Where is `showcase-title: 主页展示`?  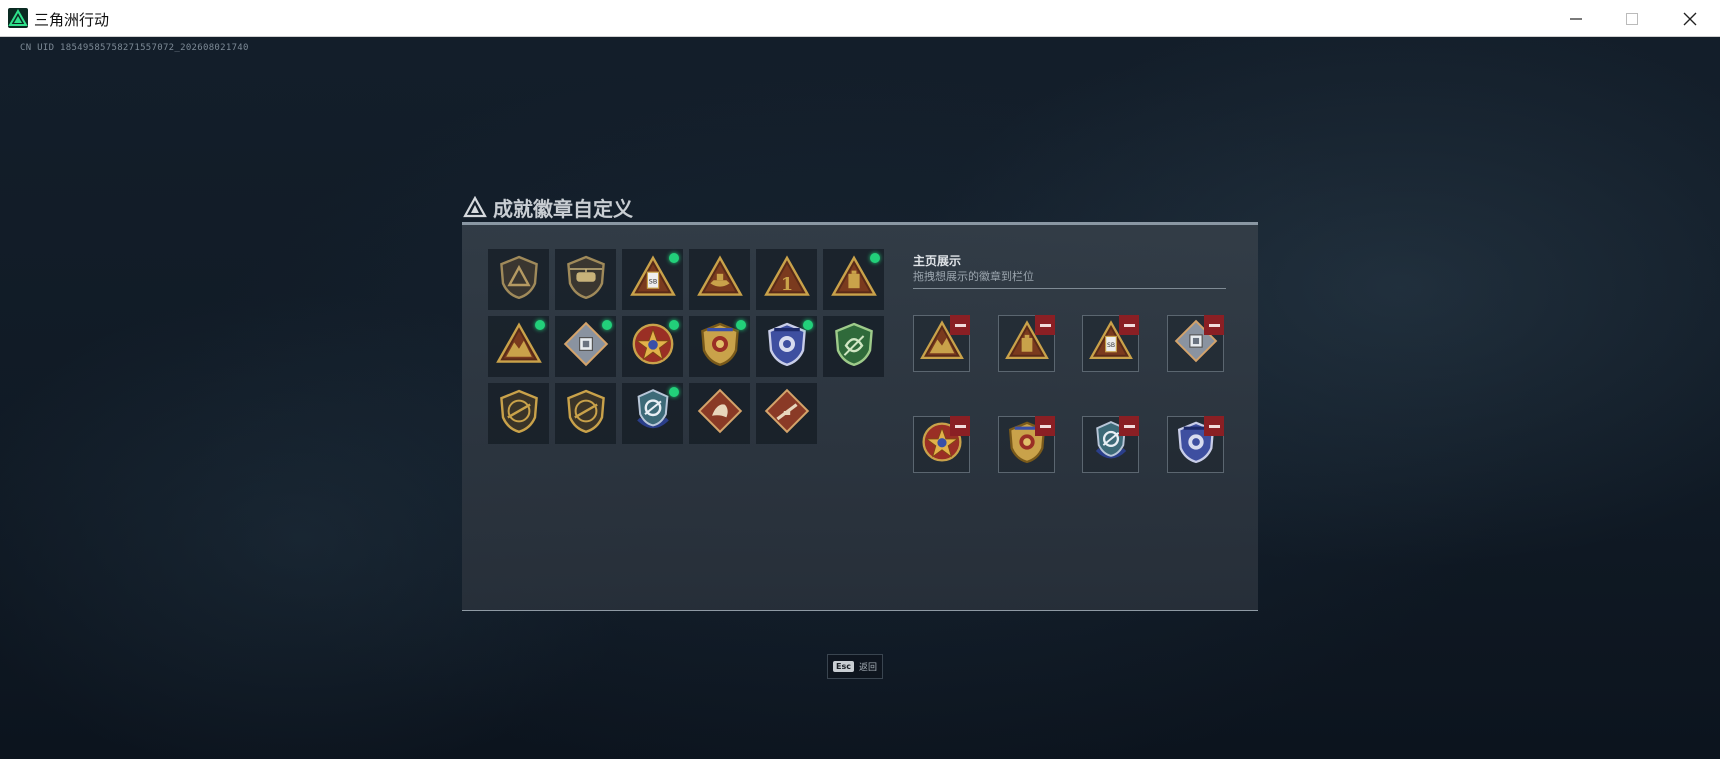 showcase-title: 主页展示 is located at coordinates (937, 261).